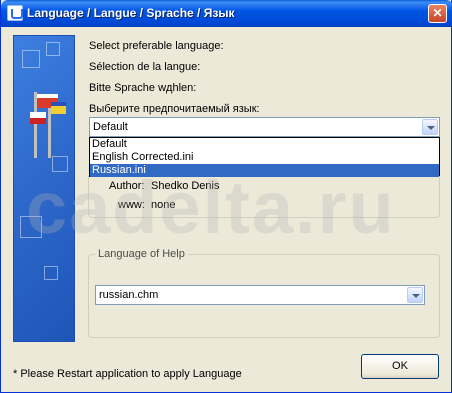 The height and width of the screenshot is (393, 452). I want to click on www-label: www:, so click(131, 205).